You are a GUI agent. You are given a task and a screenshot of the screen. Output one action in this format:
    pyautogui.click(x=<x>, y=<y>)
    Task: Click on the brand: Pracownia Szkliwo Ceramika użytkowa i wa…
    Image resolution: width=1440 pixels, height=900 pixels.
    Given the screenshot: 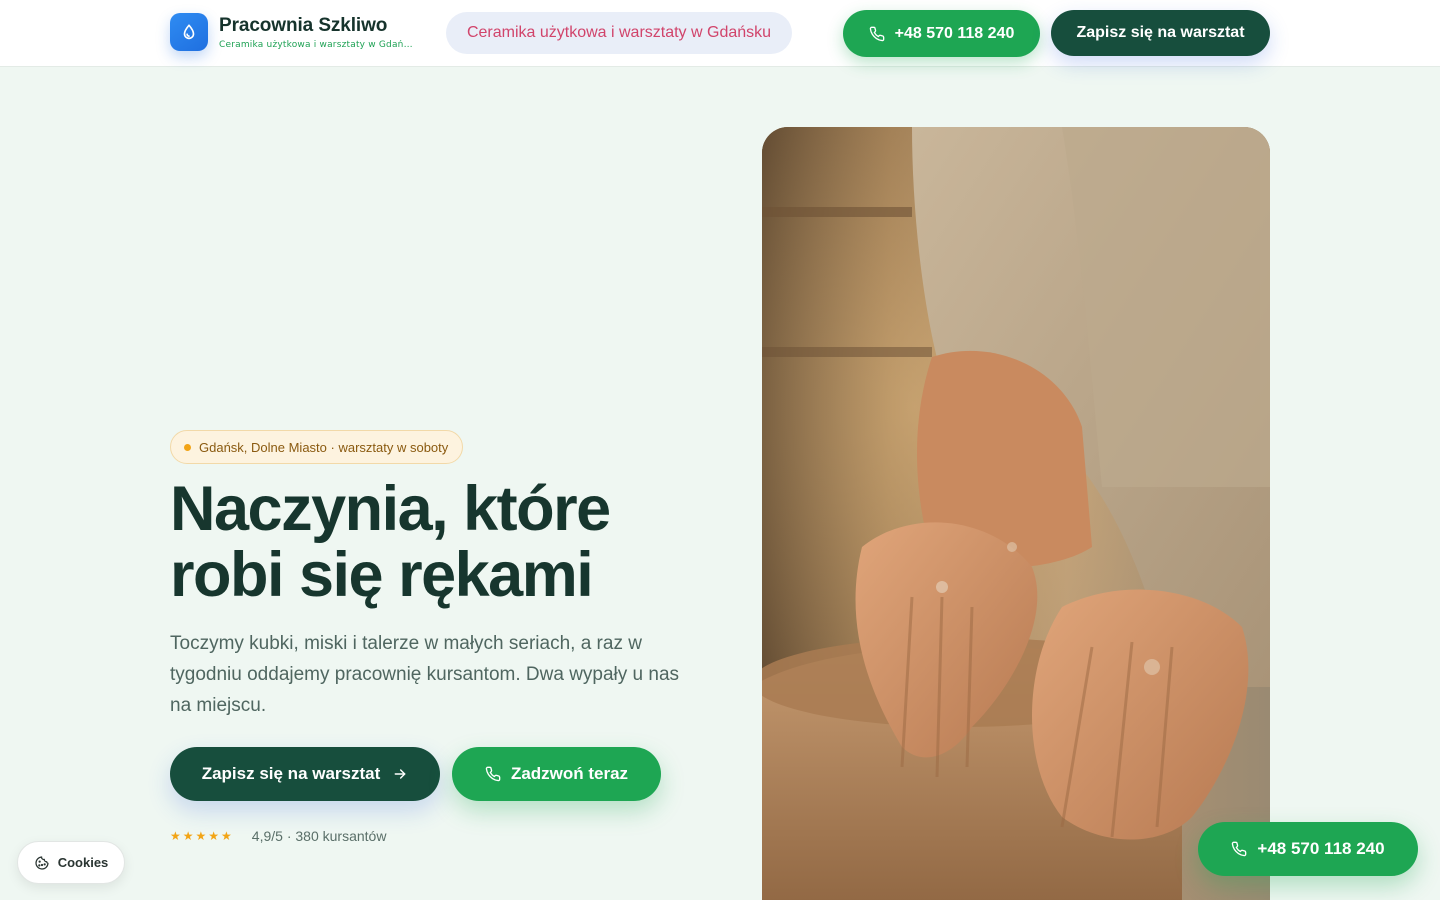 What is the action you would take?
    pyautogui.click(x=293, y=32)
    